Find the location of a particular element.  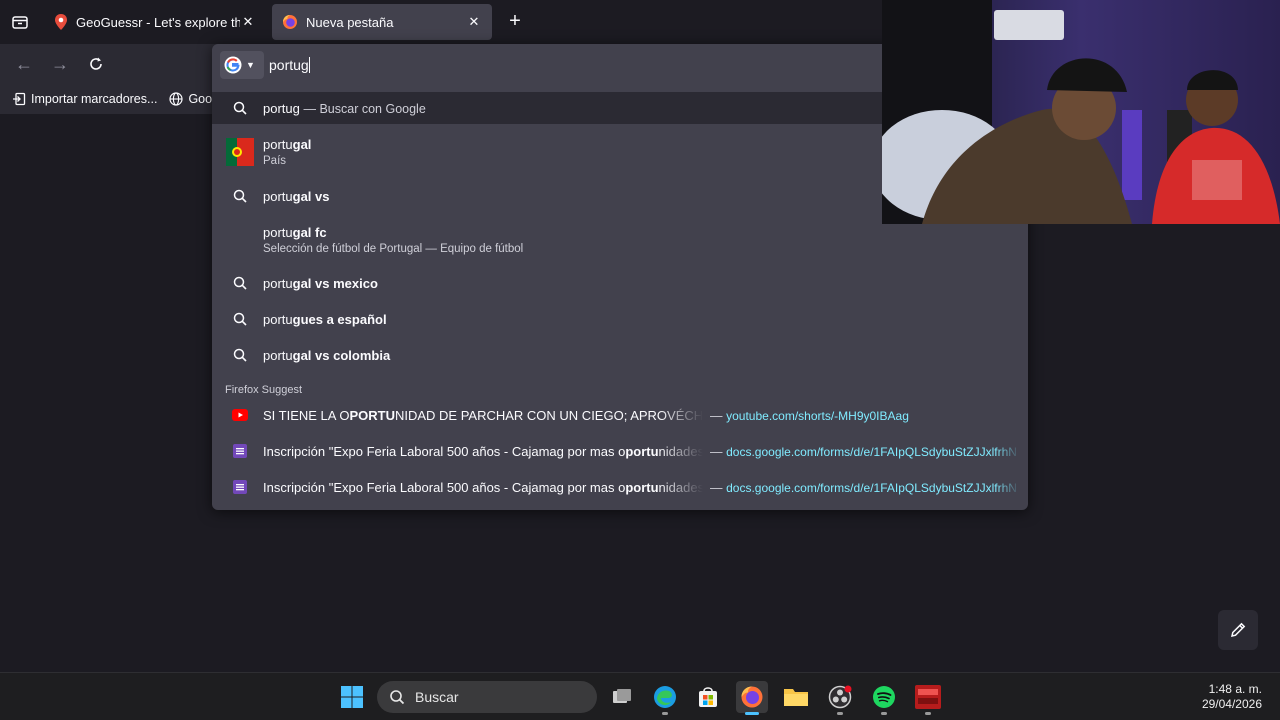

chevron-down-icon: ▼ is located at coordinates (250, 65).